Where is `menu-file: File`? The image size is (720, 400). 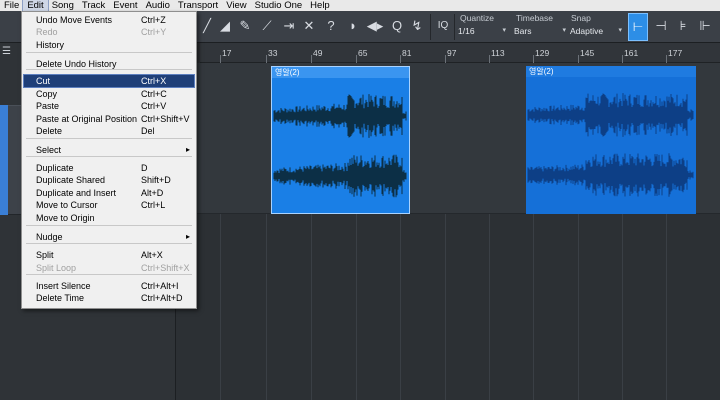 menu-file: File is located at coordinates (11, 5).